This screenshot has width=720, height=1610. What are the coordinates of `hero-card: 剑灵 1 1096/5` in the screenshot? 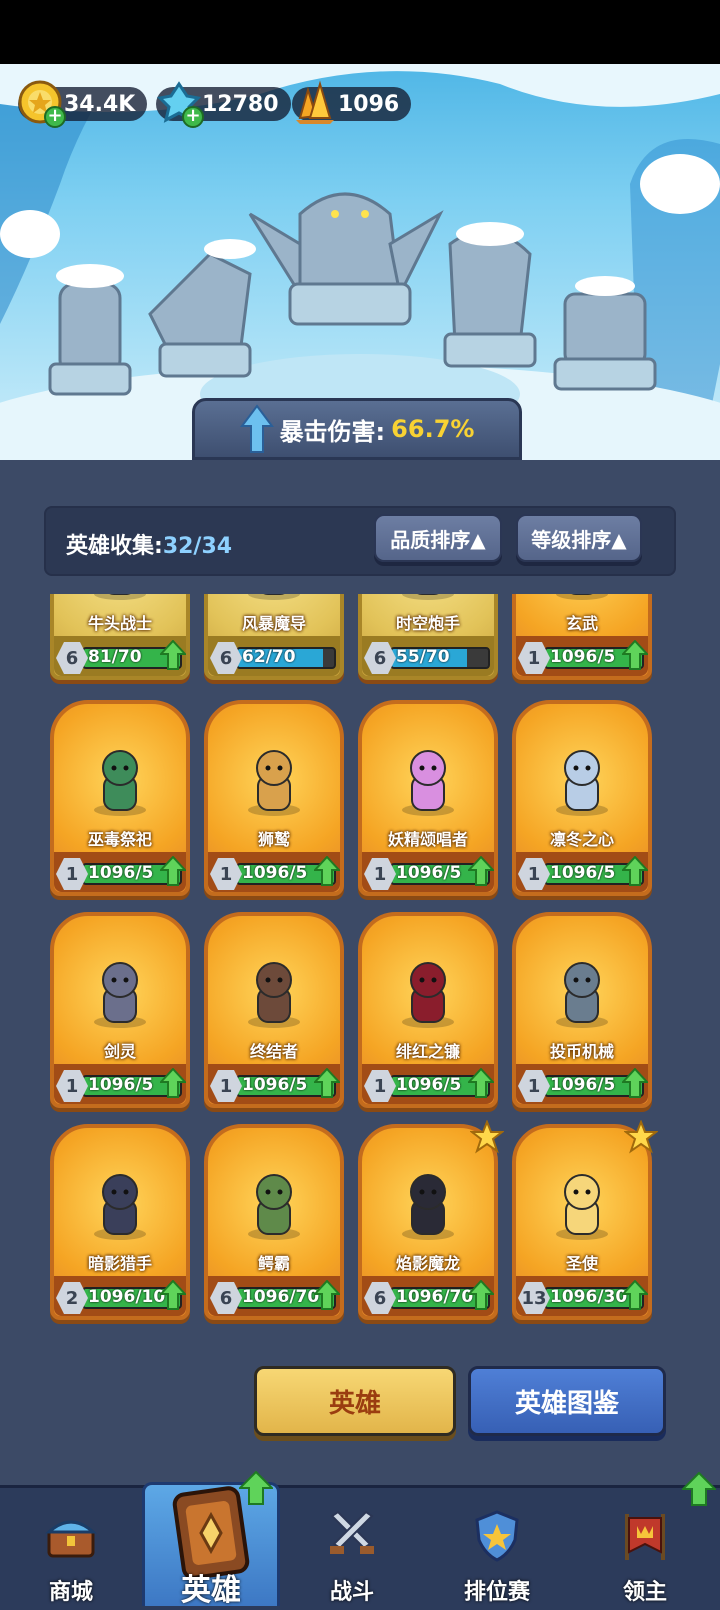 It's located at (120, 1010).